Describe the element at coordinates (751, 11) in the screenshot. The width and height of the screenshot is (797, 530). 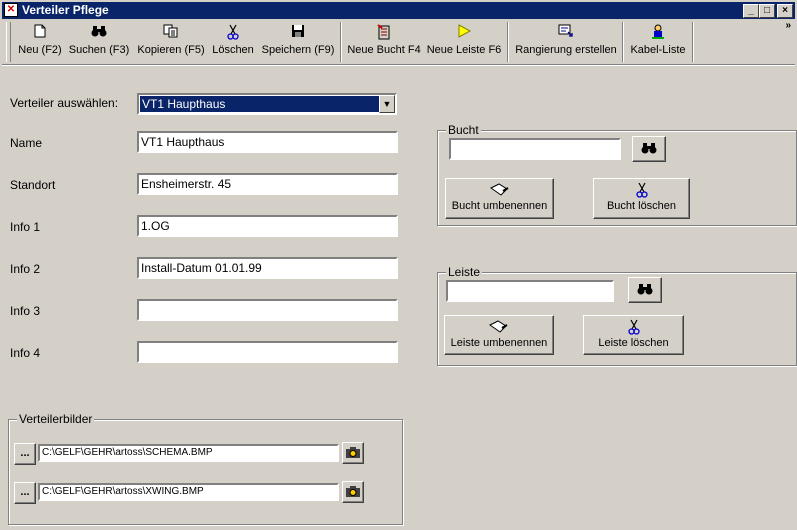
I see `minimize-button: _` at that location.